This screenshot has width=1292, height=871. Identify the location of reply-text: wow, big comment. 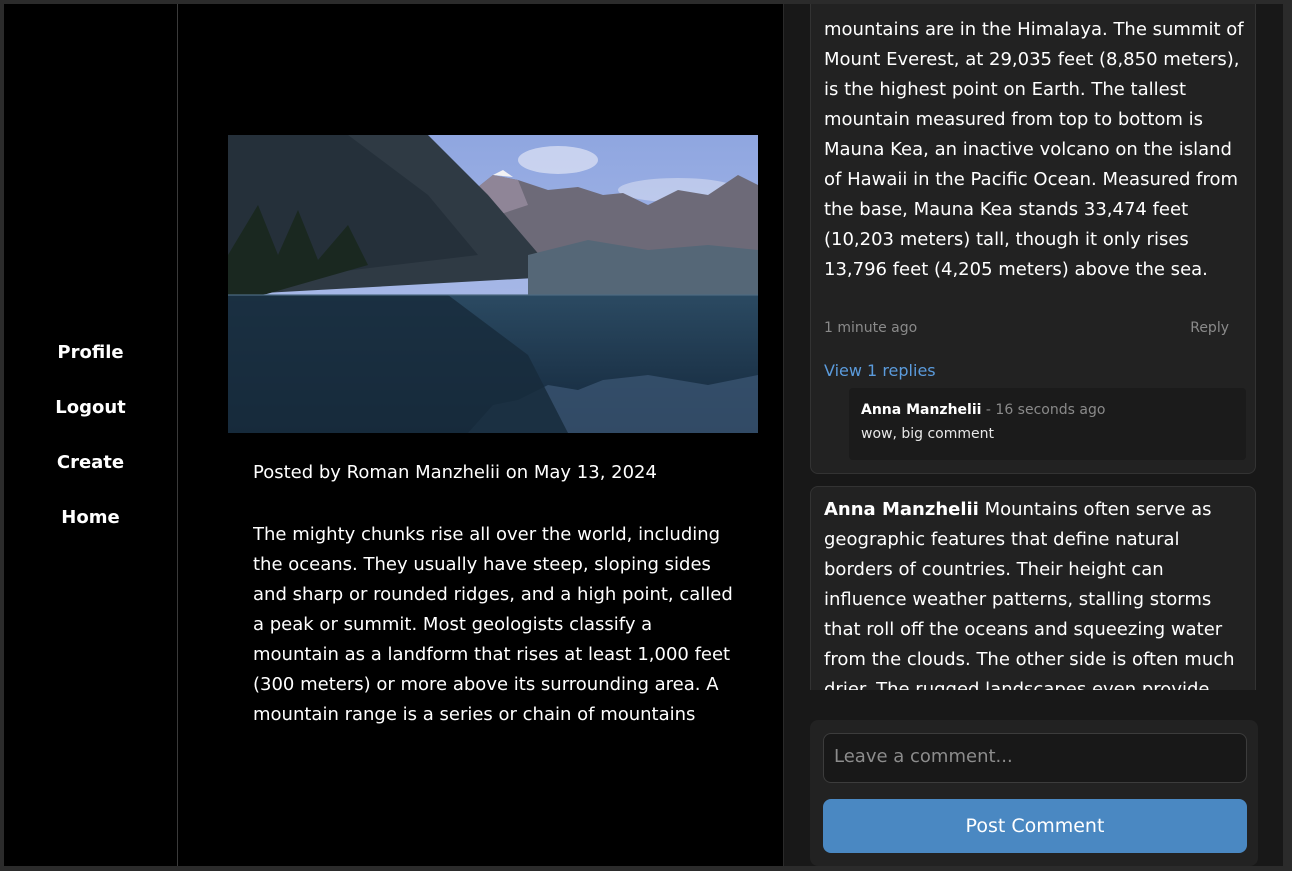
(927, 434).